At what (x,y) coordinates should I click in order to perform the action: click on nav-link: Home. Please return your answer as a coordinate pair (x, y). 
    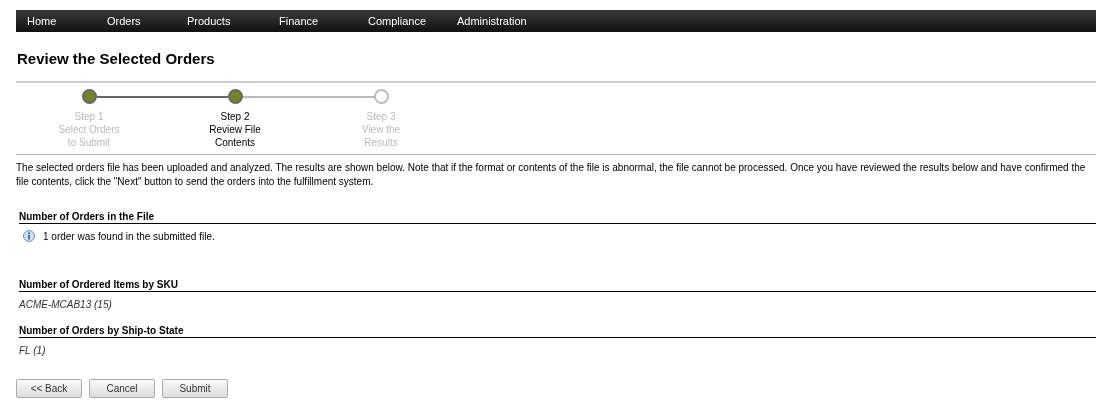
    Looking at the image, I should click on (67, 21).